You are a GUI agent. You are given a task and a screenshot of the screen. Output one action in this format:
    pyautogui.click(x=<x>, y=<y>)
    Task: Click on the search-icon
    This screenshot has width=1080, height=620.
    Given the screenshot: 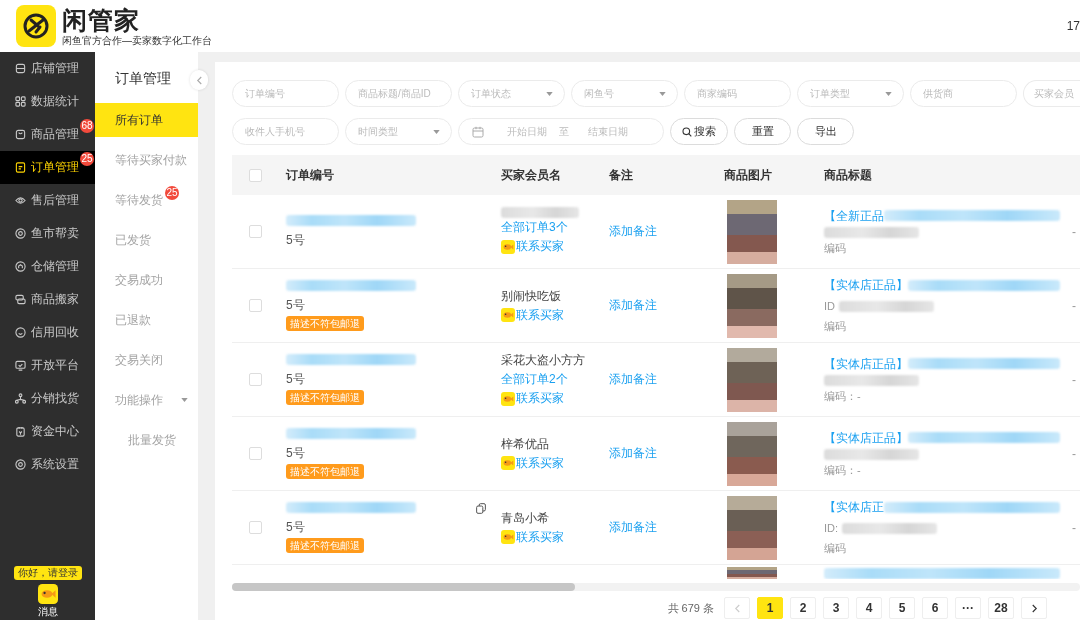 What is the action you would take?
    pyautogui.click(x=687, y=131)
    